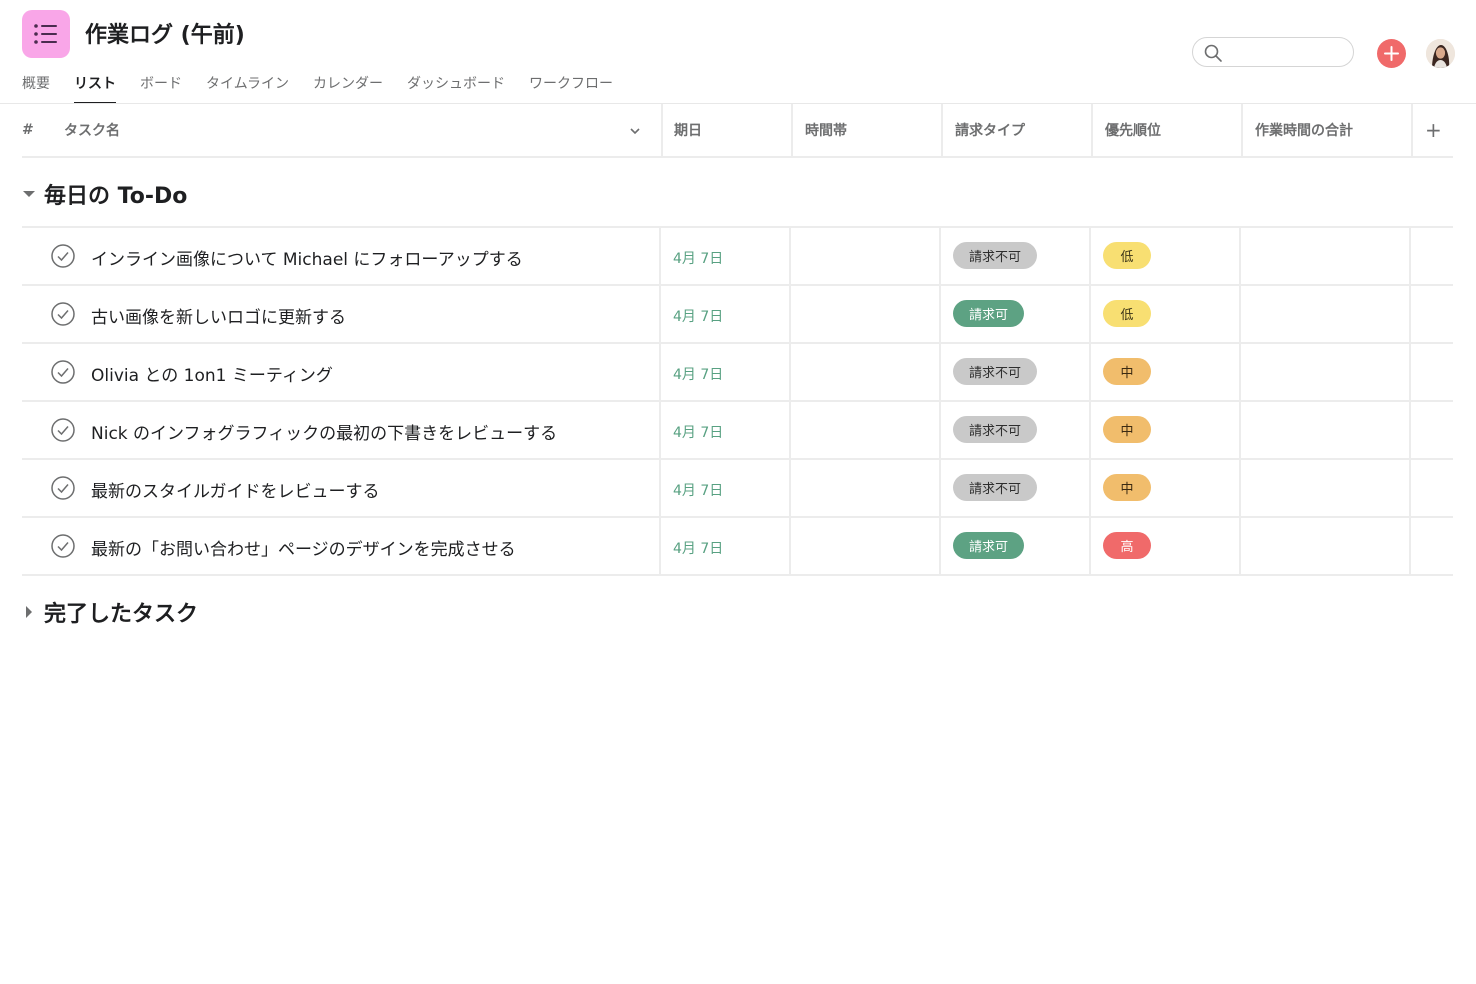 Image resolution: width=1476 pixels, height=984 pixels. What do you see at coordinates (456, 86) in the screenshot?
I see `tab-dashboard: ダッシュボード` at bounding box center [456, 86].